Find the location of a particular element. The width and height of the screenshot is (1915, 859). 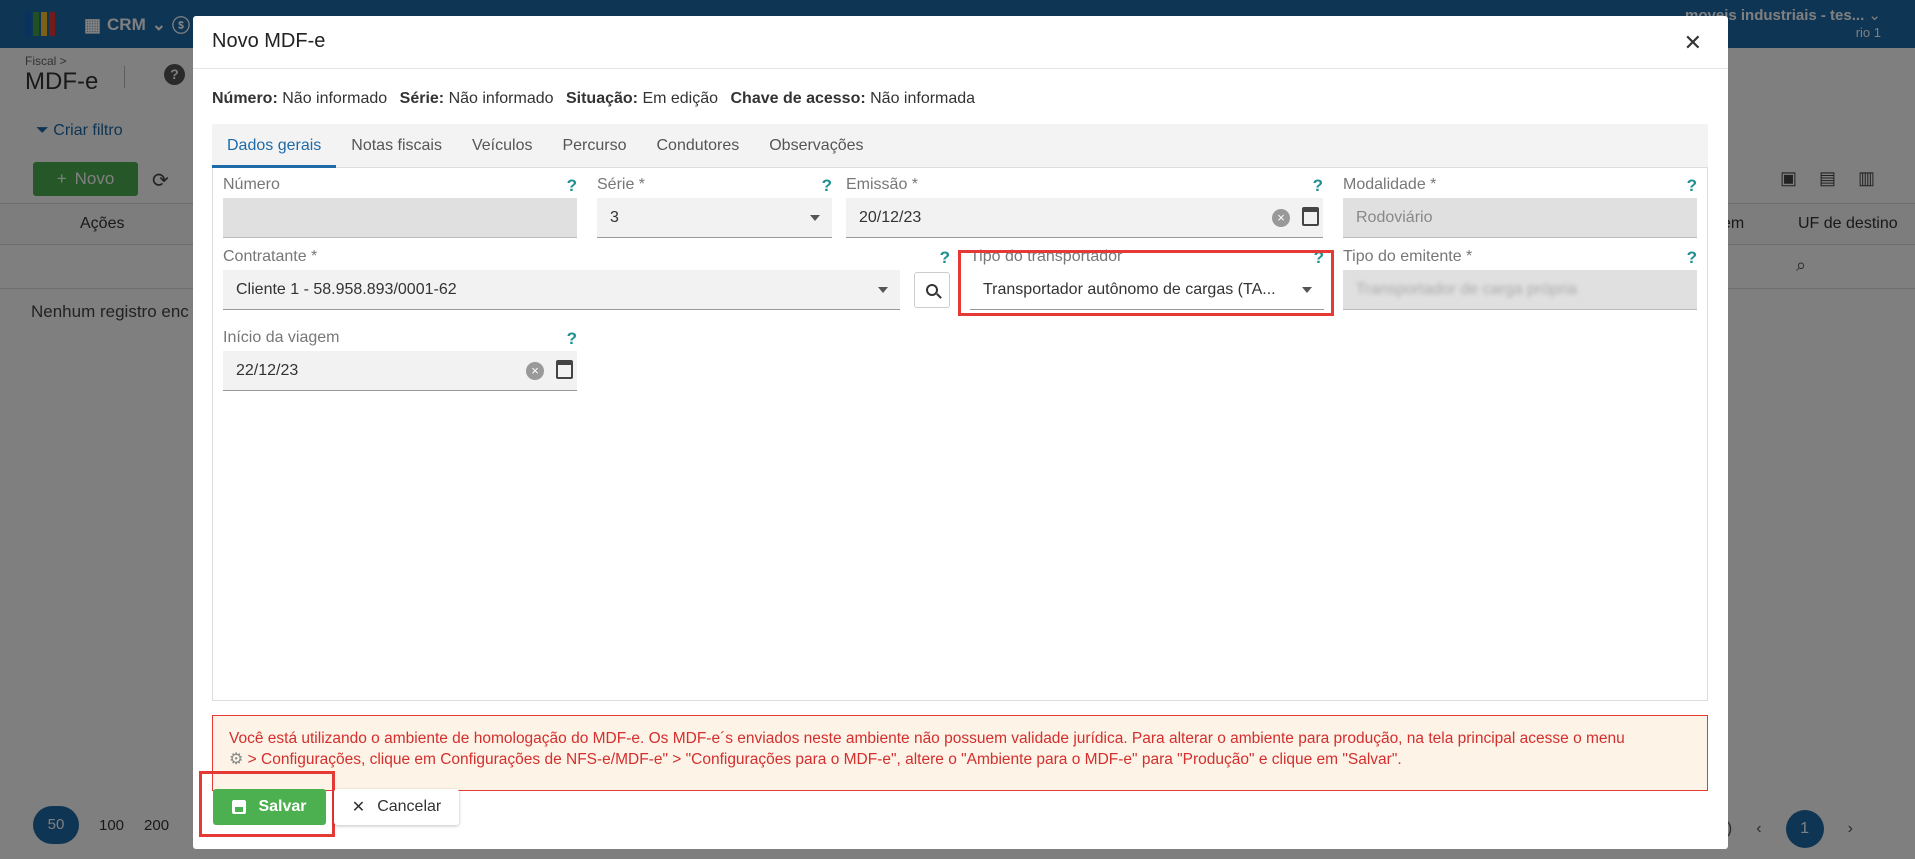

inicio-viagem-field: Início da viagem ? 22/12/23 × is located at coordinates (400, 360).